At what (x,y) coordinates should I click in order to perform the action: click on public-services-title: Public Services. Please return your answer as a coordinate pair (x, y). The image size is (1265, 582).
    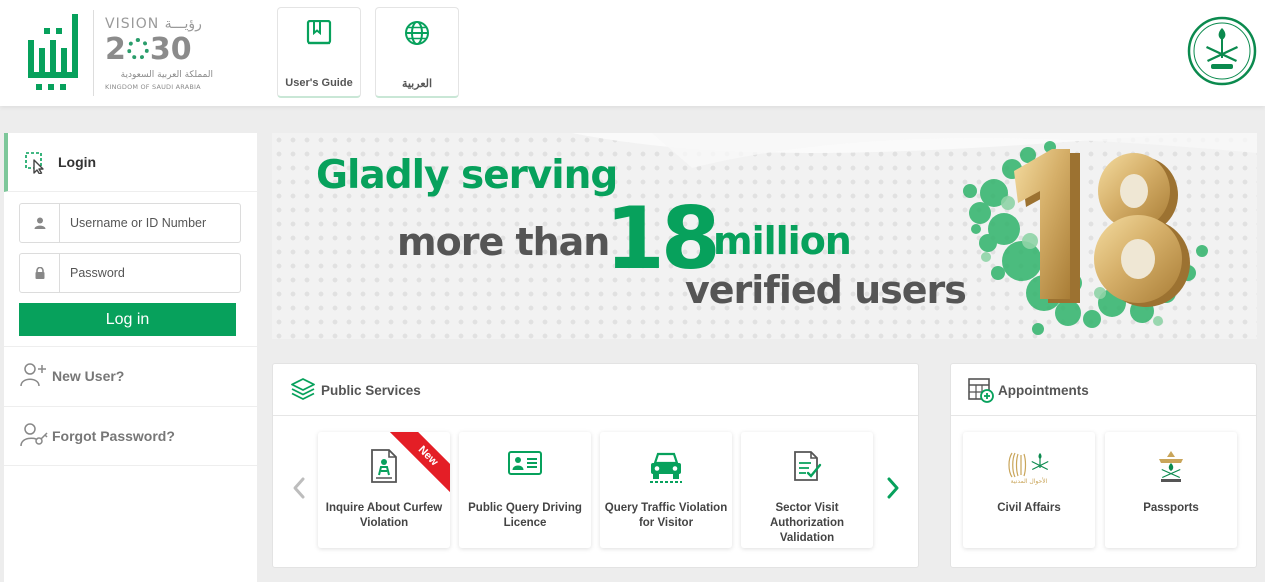
    Looking at the image, I should click on (371, 390).